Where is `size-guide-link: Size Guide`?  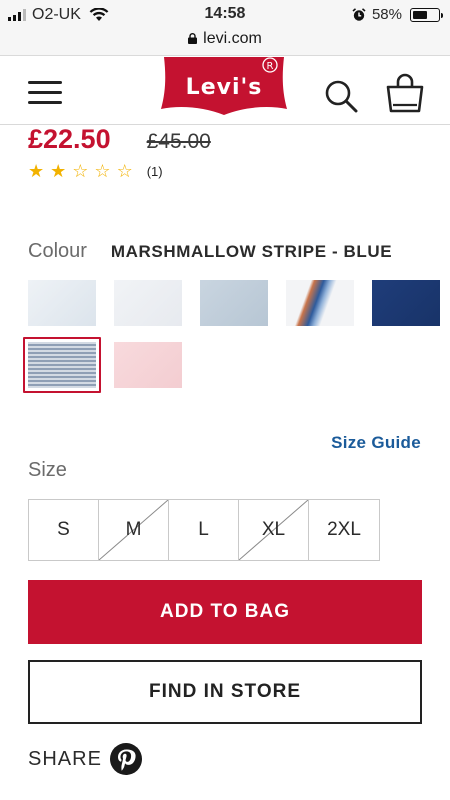
size-guide-link: Size Guide is located at coordinates (376, 443).